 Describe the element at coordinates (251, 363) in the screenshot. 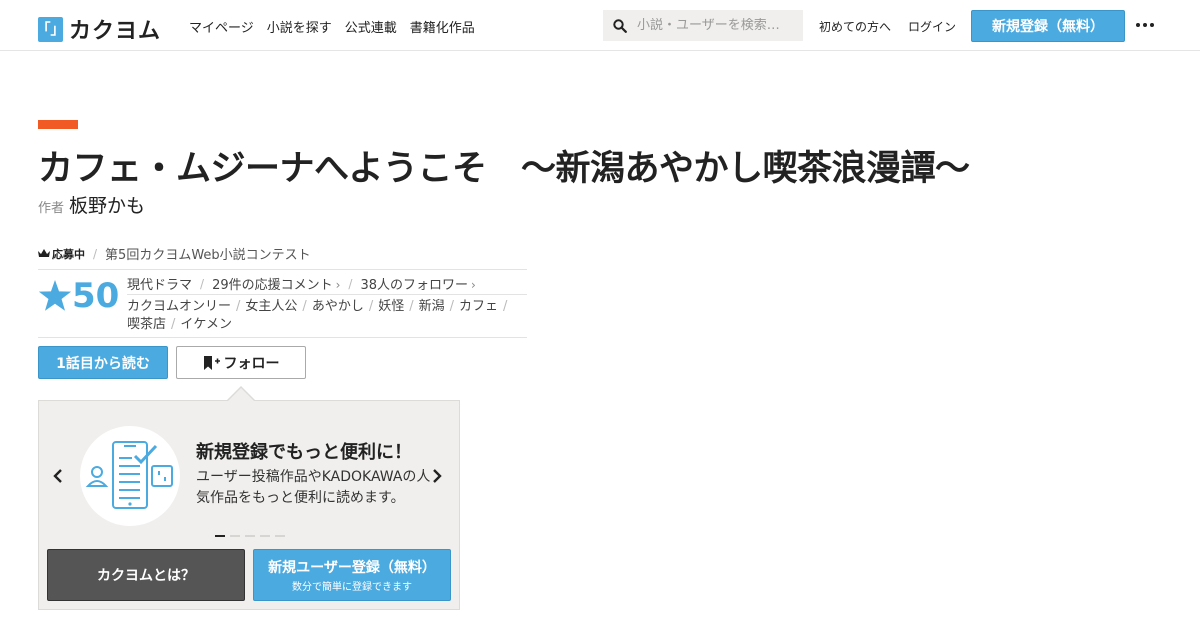

I see `follow-label: フォロー` at that location.